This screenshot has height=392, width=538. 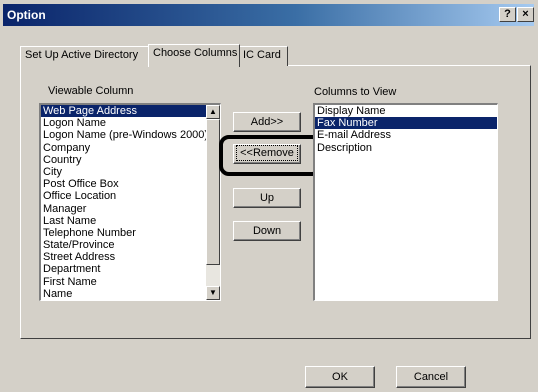 What do you see at coordinates (130, 221) in the screenshot?
I see `list-item: Last Name` at bounding box center [130, 221].